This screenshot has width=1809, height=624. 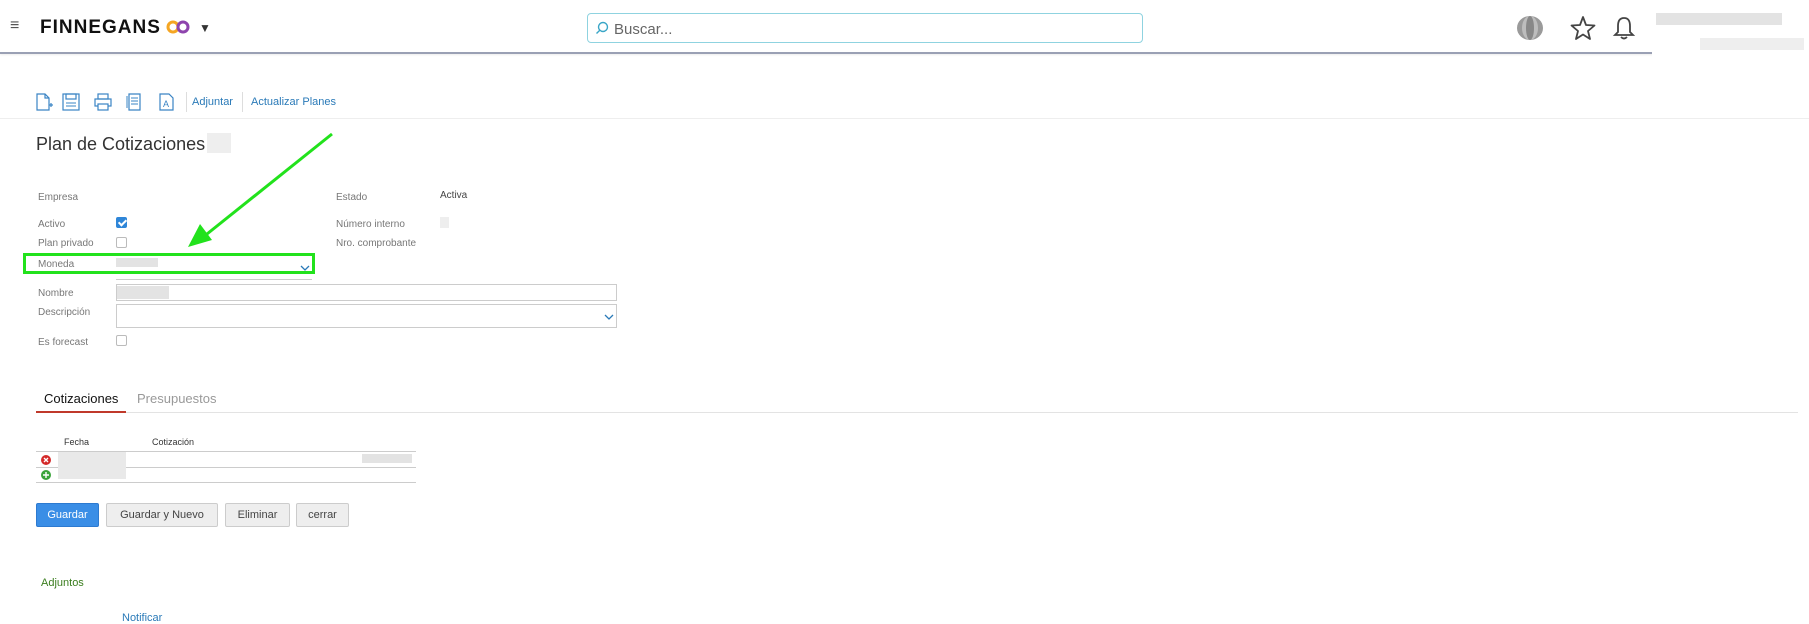 I want to click on export-icon: A, so click(x=167, y=102).